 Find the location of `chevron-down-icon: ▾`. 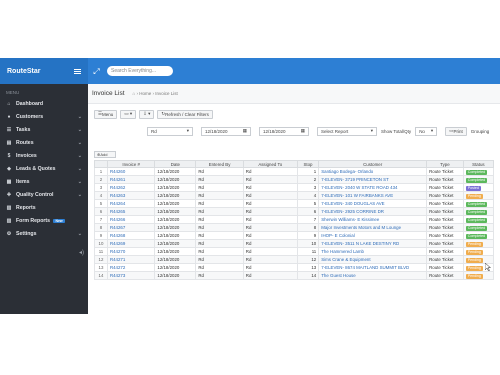

chevron-down-icon: ▾ is located at coordinates (432, 130).